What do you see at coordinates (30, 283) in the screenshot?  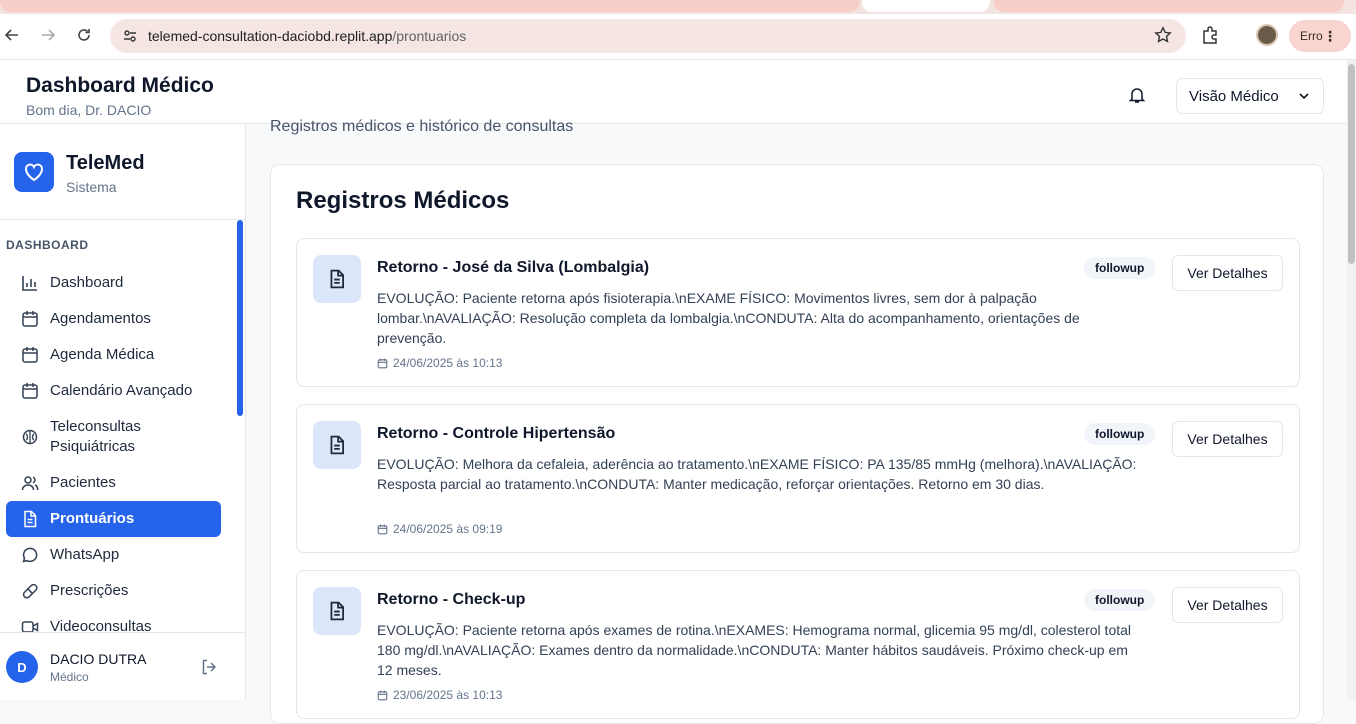 I see `bar-chart-icon` at bounding box center [30, 283].